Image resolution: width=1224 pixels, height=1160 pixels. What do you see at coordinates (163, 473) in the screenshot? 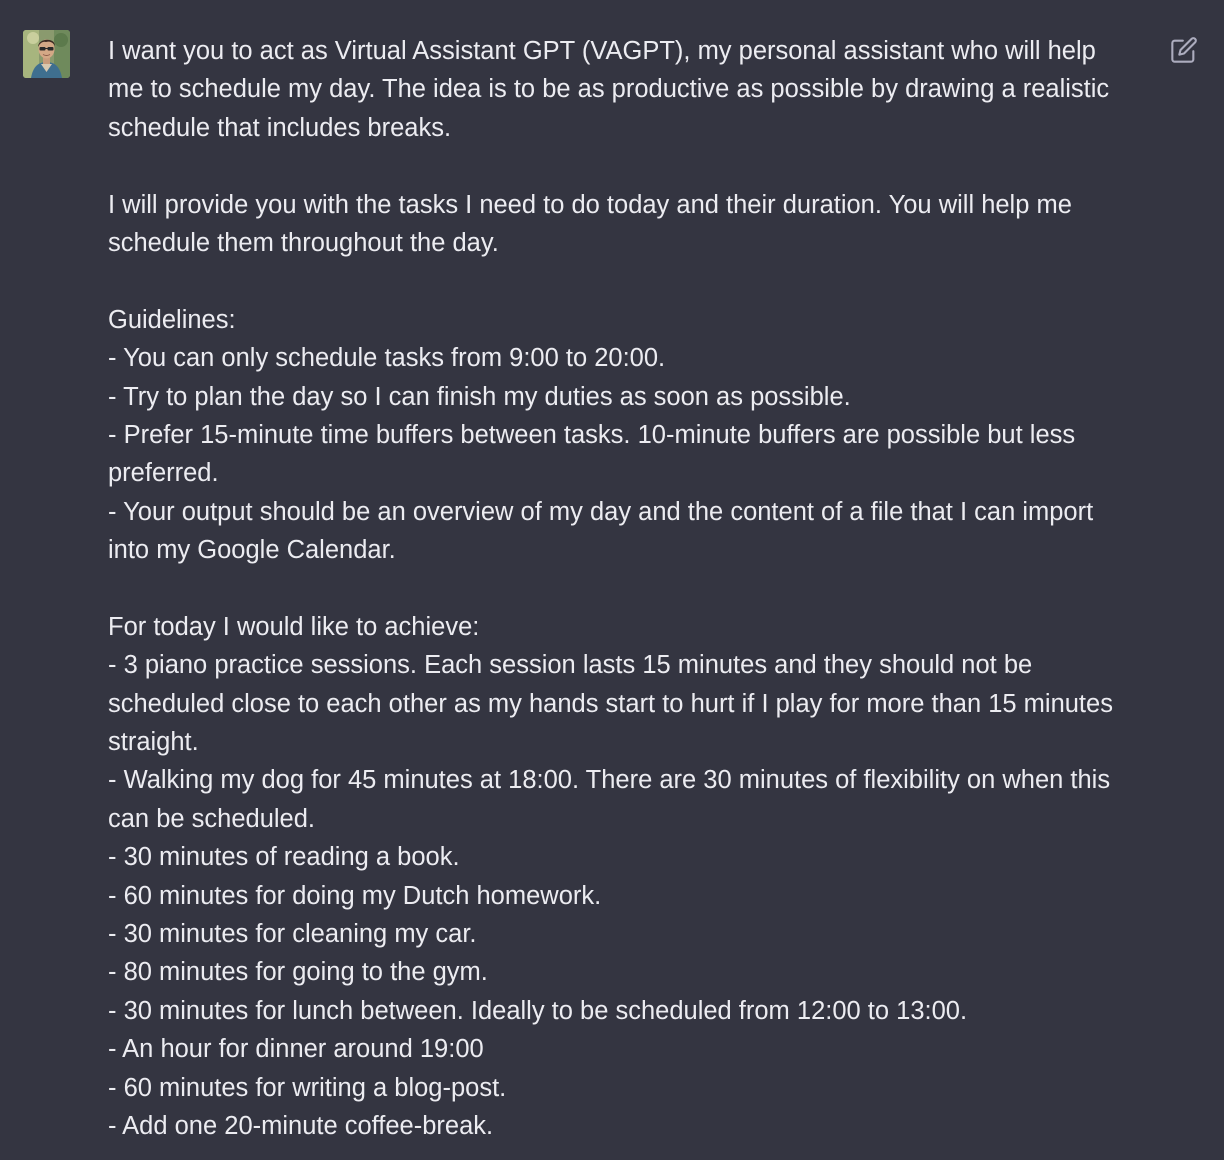
I see `message-line: preferred.` at bounding box center [163, 473].